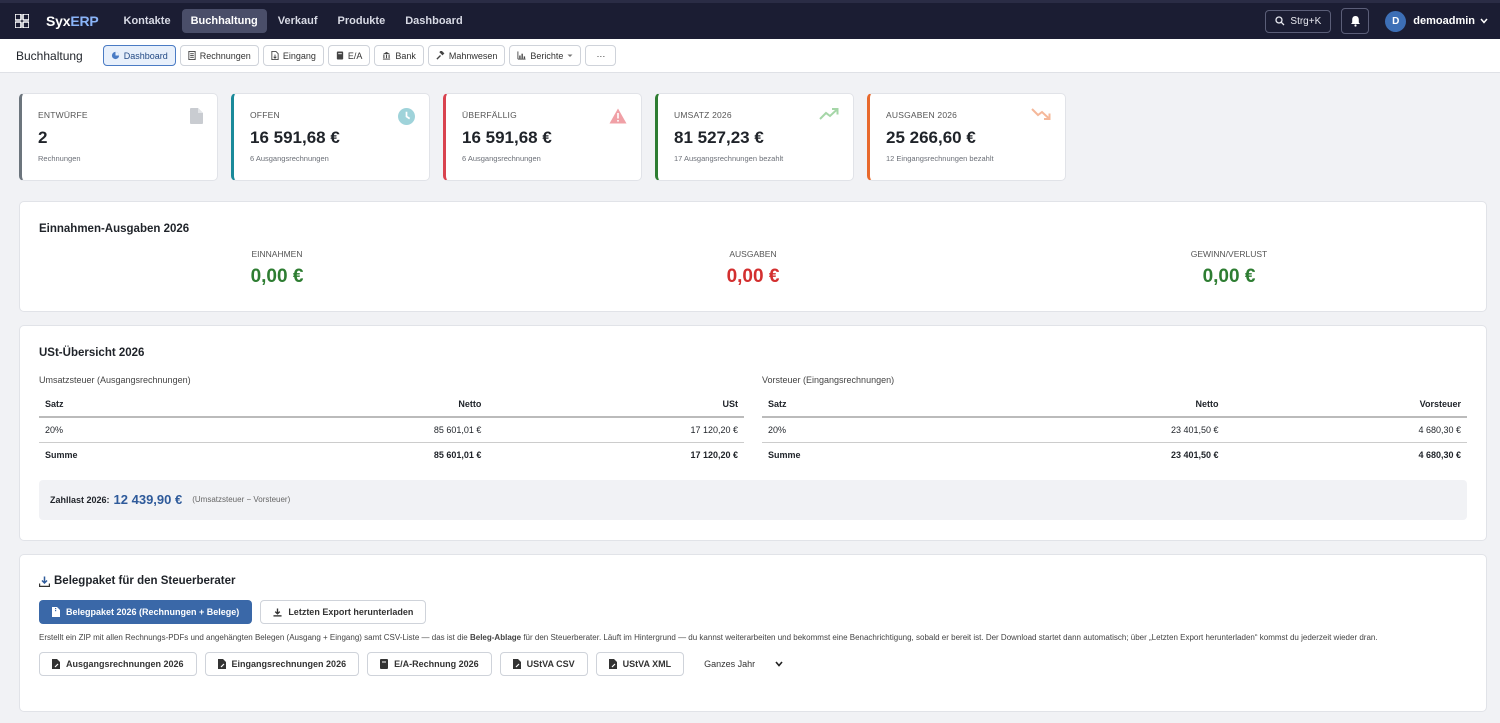 This screenshot has width=1500, height=723. What do you see at coordinates (298, 21) in the screenshot?
I see `nav-verkauf: Verkauf` at bounding box center [298, 21].